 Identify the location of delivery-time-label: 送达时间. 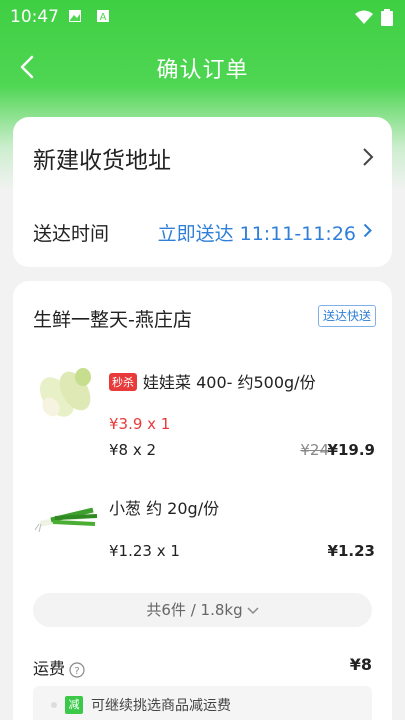
(71, 234).